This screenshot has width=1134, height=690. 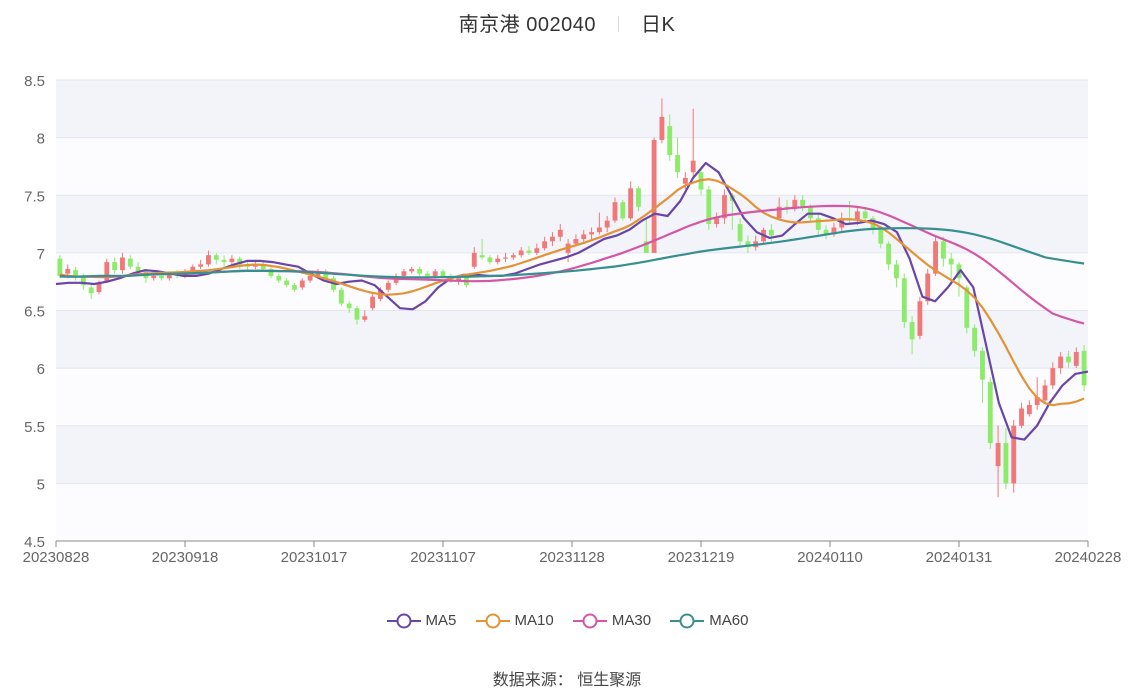 What do you see at coordinates (534, 620) in the screenshot?
I see `legend-ma10-label: MA10` at bounding box center [534, 620].